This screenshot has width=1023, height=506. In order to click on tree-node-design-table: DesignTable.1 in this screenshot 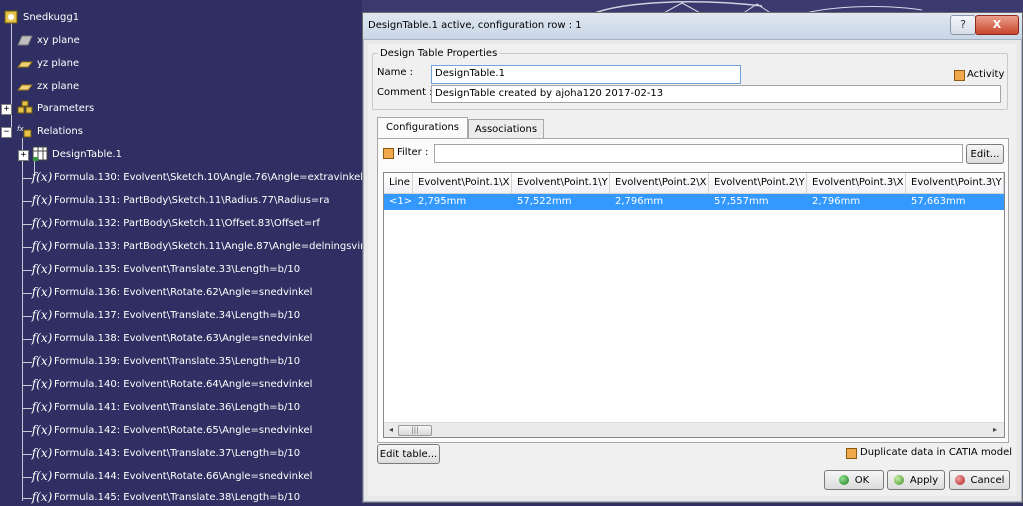, I will do `click(76, 154)`.